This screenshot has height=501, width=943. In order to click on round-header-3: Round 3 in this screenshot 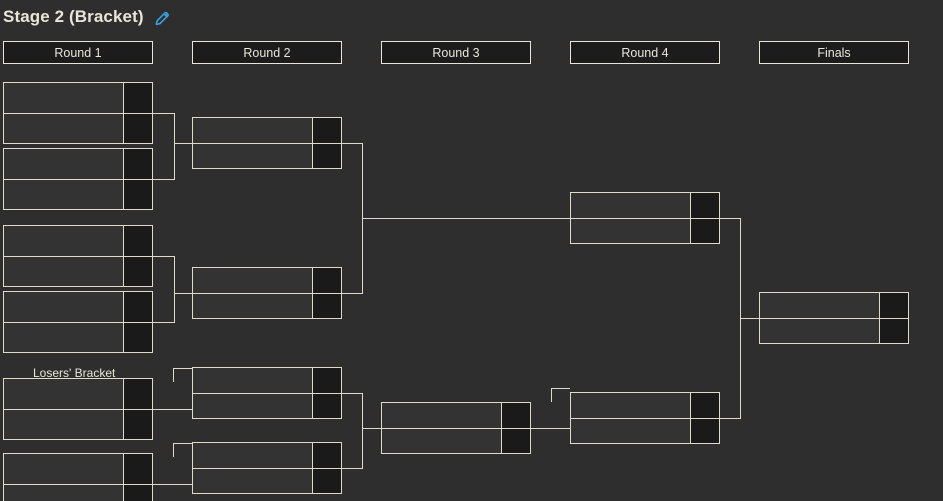, I will do `click(456, 52)`.